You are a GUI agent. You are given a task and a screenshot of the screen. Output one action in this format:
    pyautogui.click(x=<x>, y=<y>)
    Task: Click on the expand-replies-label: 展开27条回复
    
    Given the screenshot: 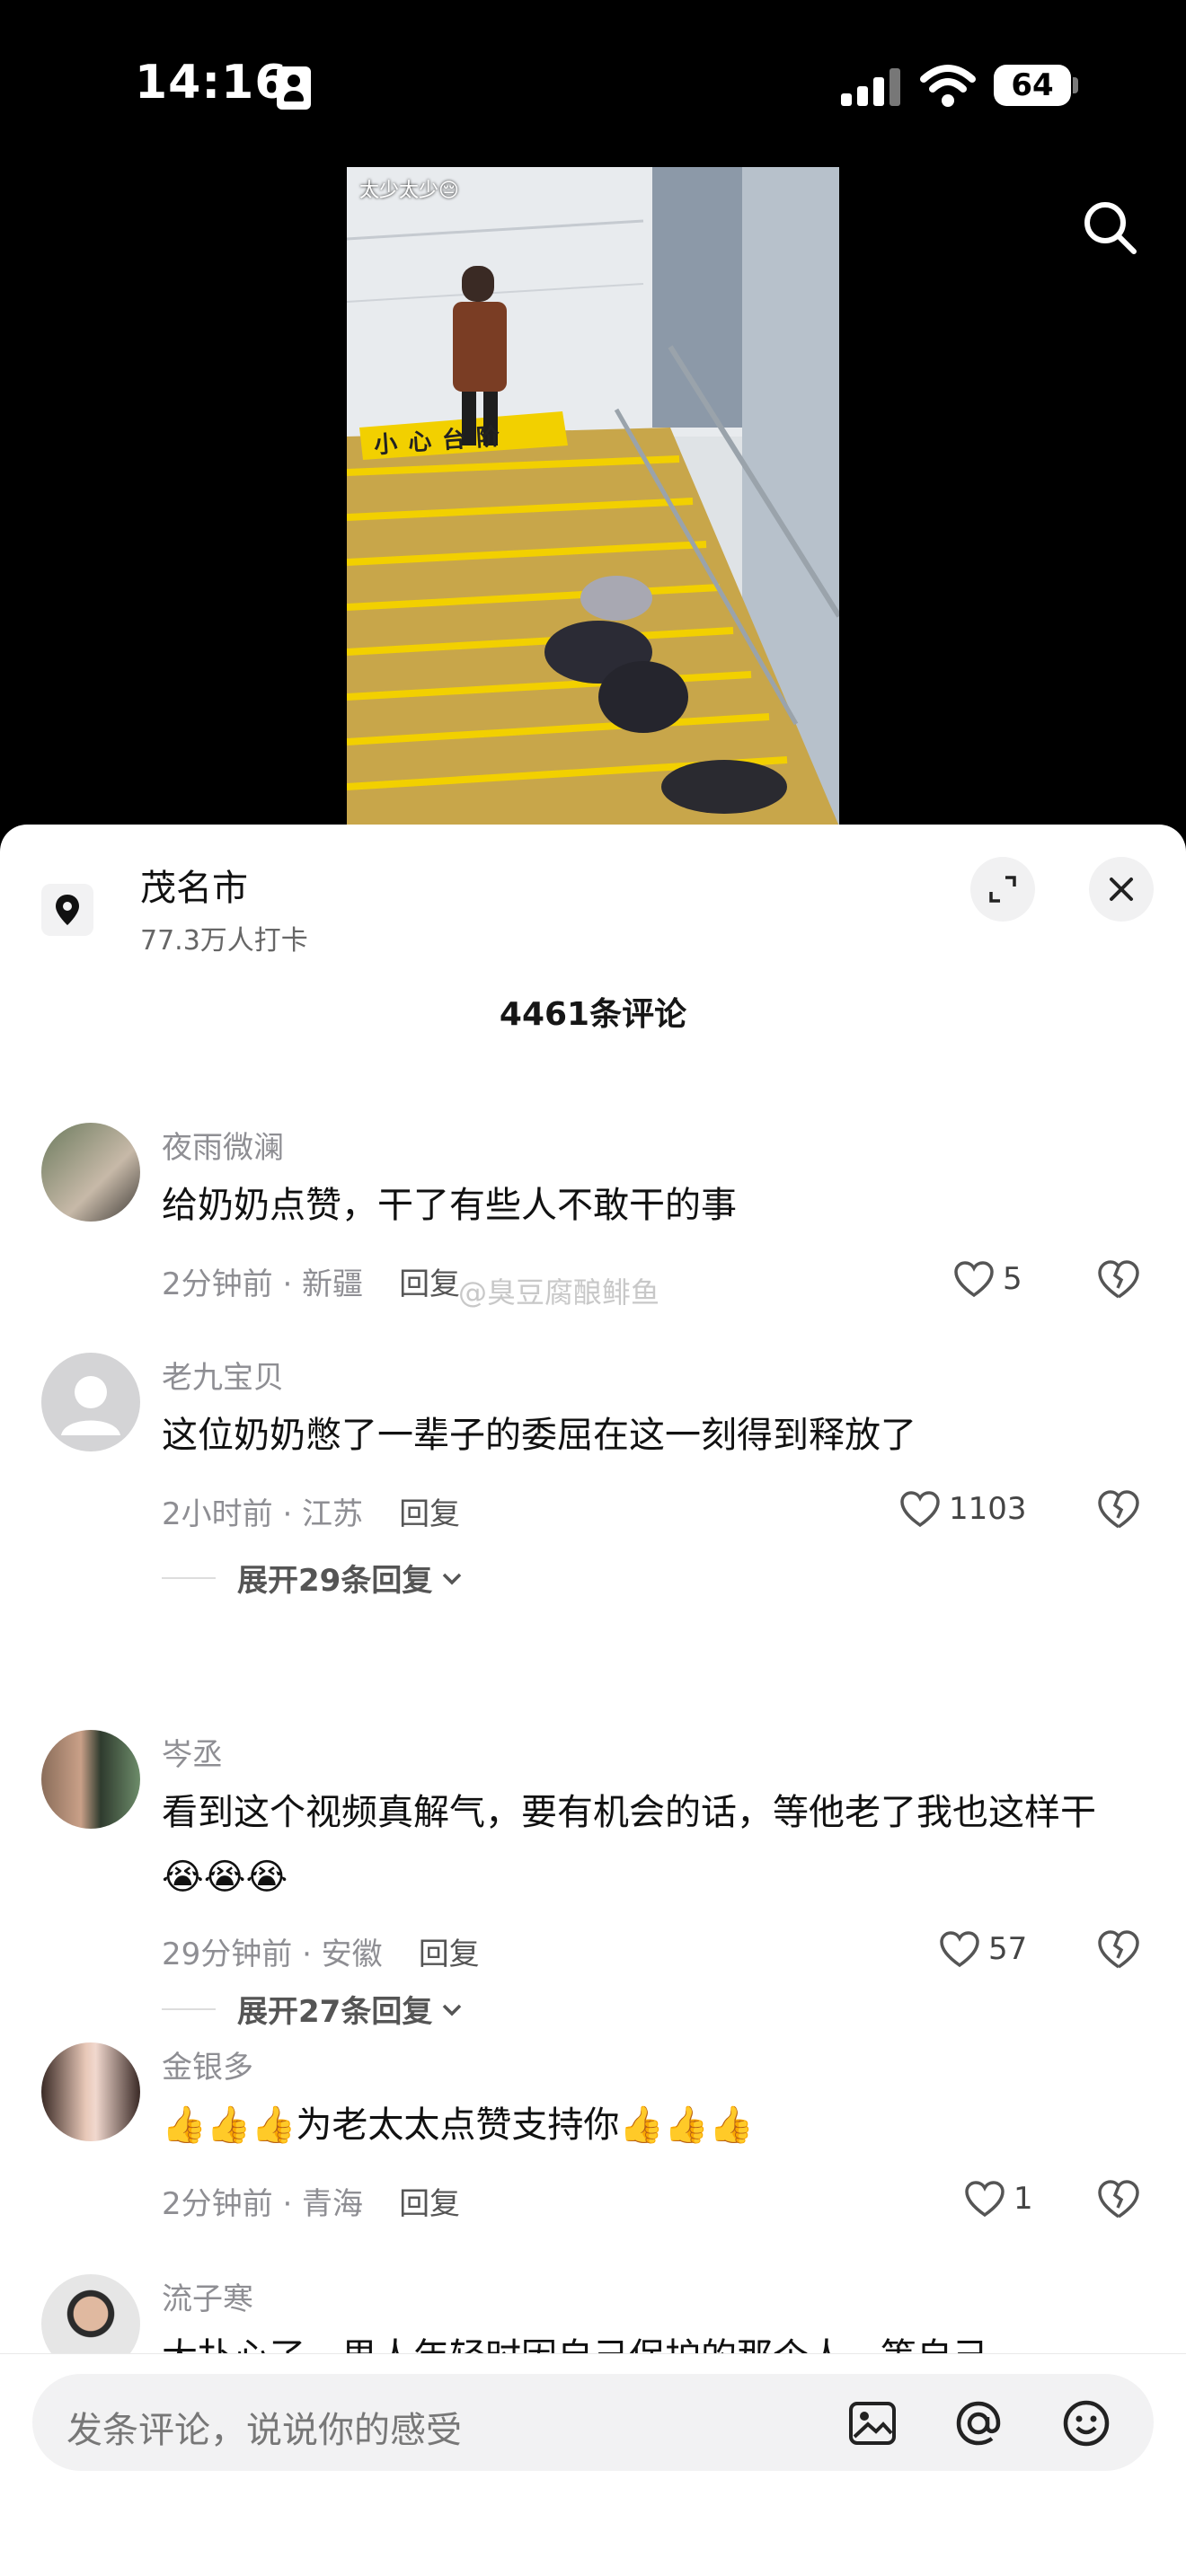 What is the action you would take?
    pyautogui.click(x=335, y=2012)
    